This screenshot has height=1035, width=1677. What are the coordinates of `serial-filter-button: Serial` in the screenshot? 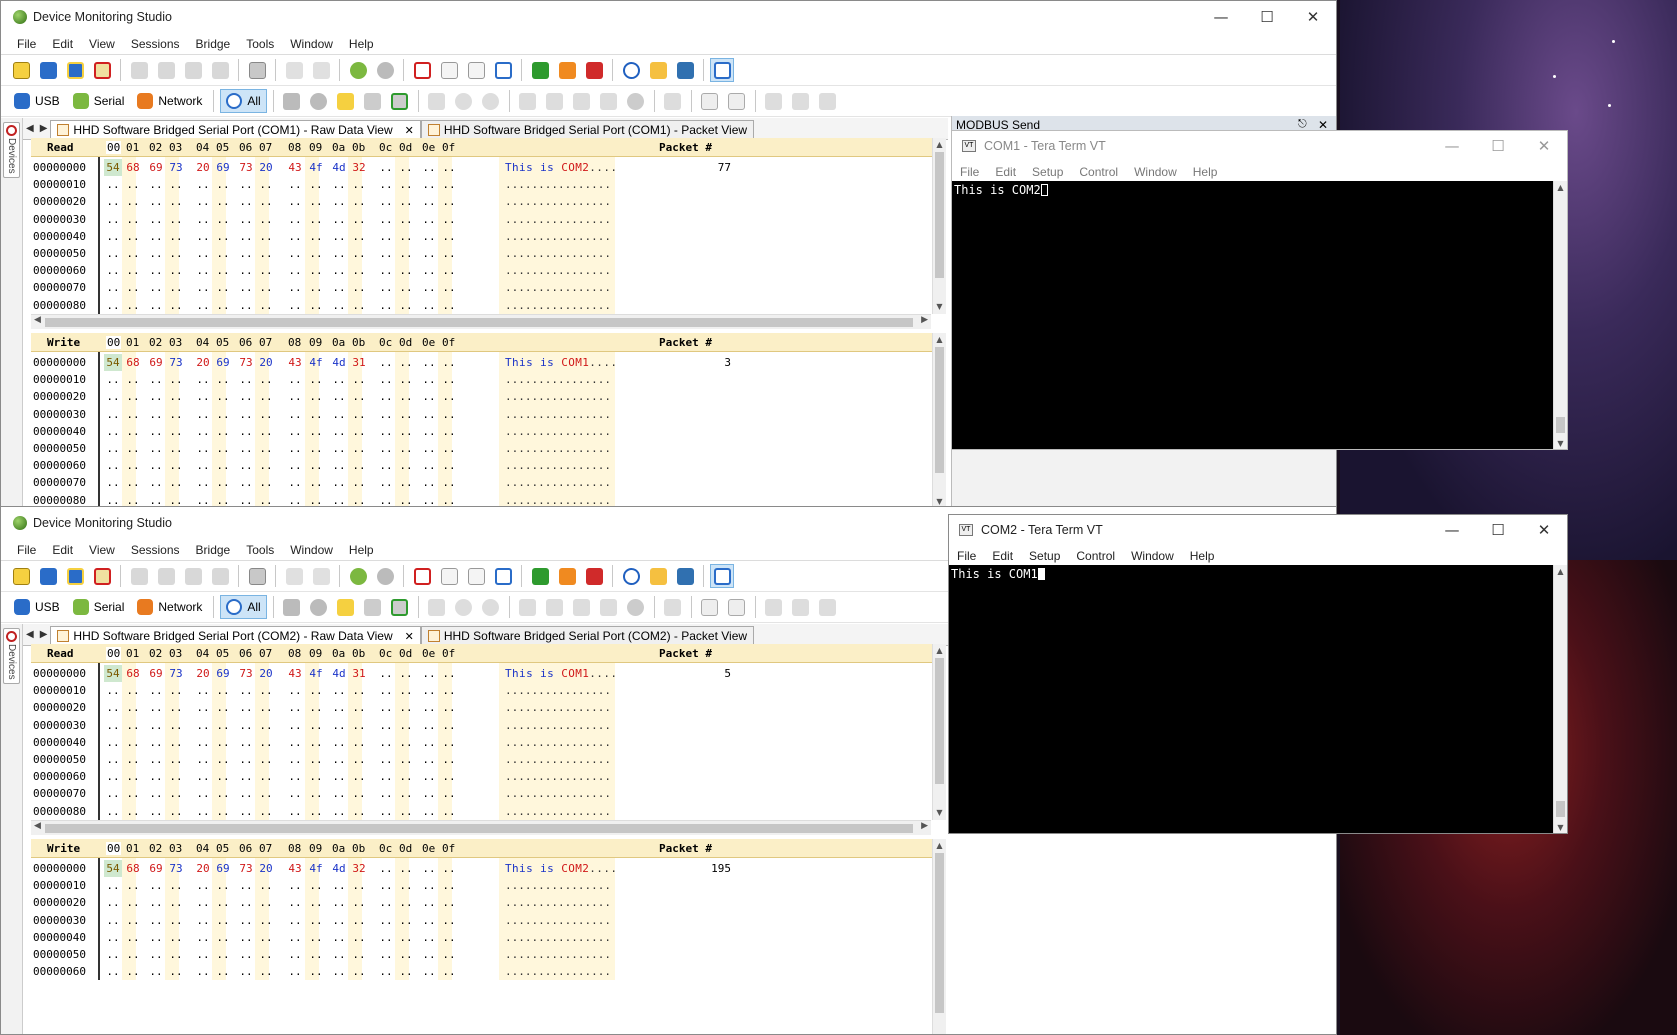 It's located at (99, 101).